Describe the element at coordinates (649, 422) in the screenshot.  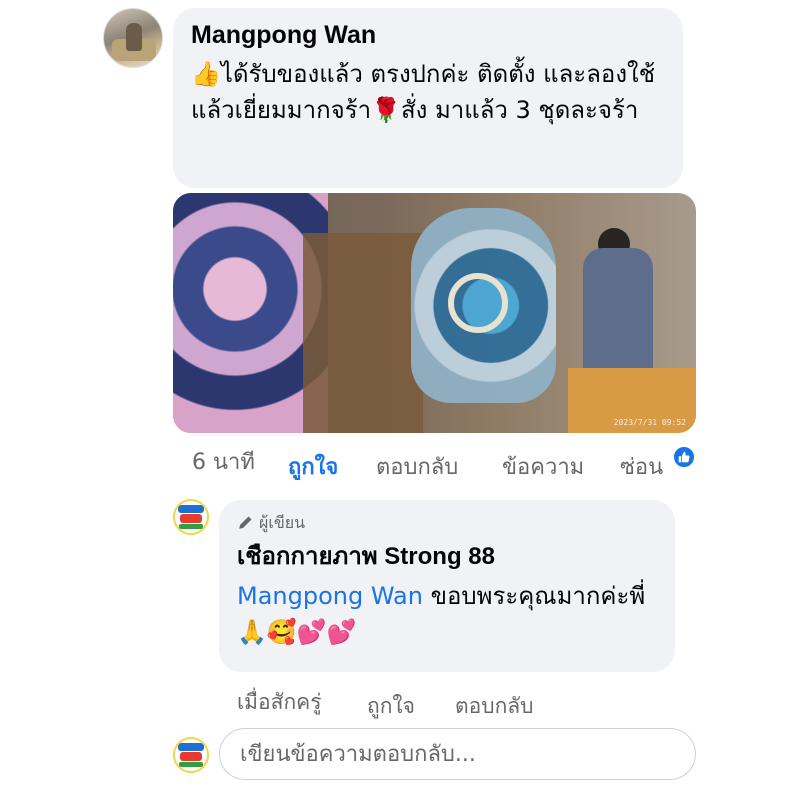
I see `photo-timestamp: 2023/7/31 09:52` at that location.